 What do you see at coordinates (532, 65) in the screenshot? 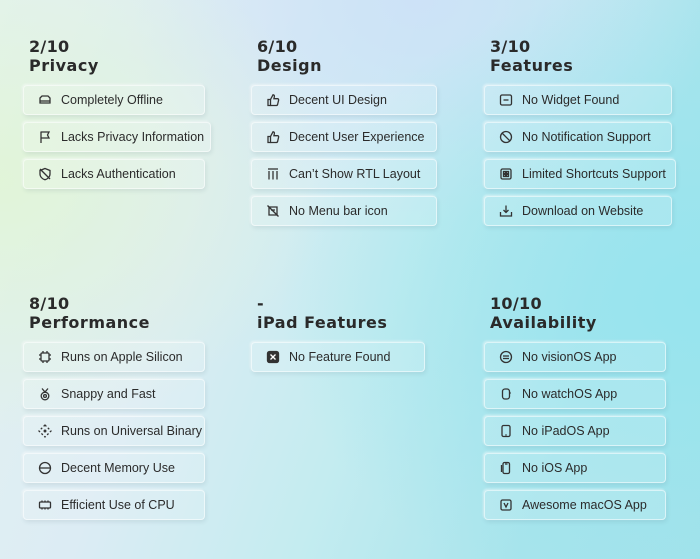
I see `features-title: Features` at bounding box center [532, 65].